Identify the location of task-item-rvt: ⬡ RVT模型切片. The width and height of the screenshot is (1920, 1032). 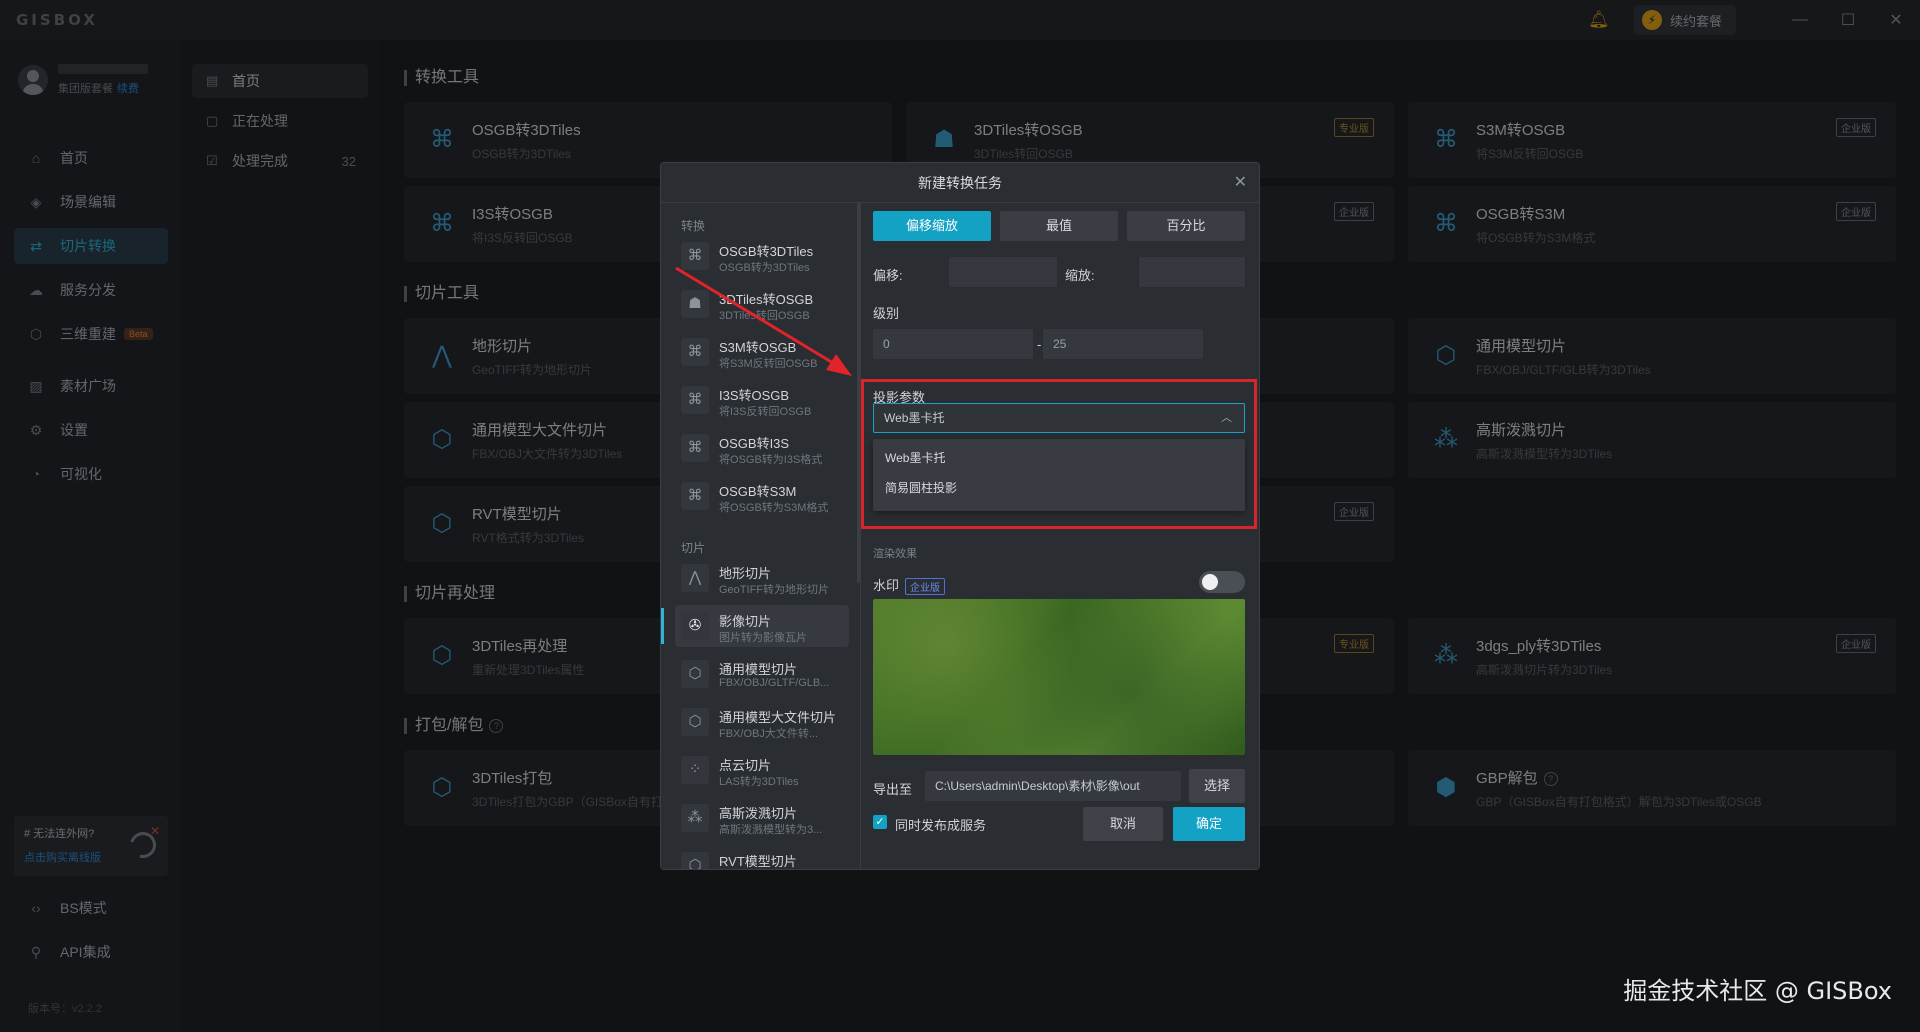
(762, 857).